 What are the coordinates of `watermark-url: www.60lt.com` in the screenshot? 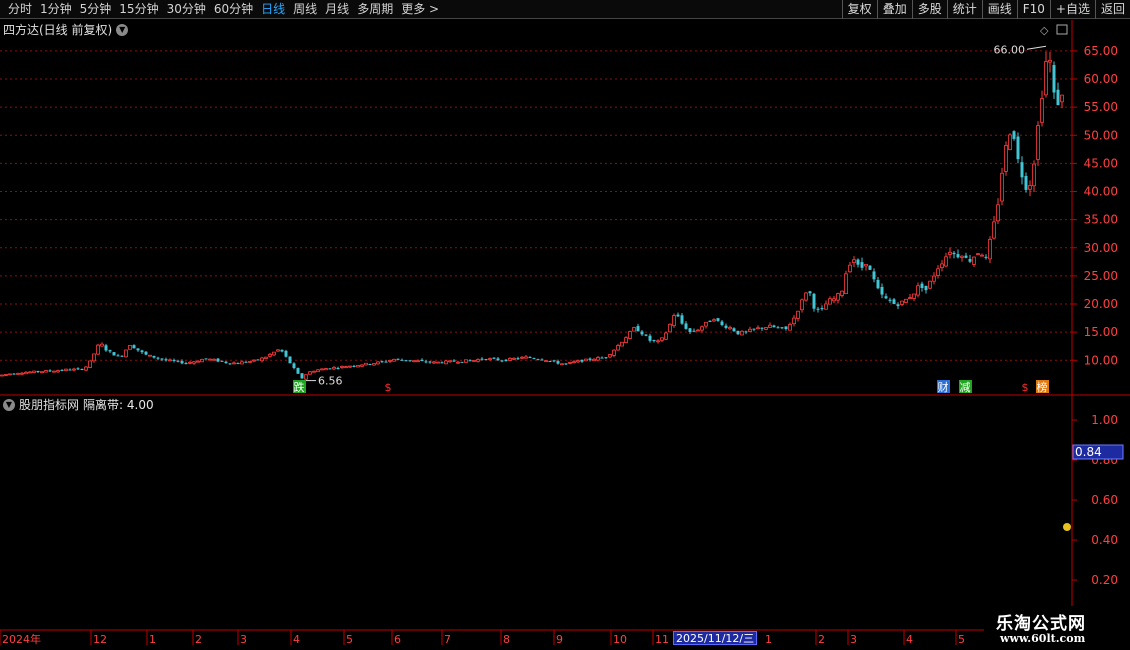 It's located at (1043, 638).